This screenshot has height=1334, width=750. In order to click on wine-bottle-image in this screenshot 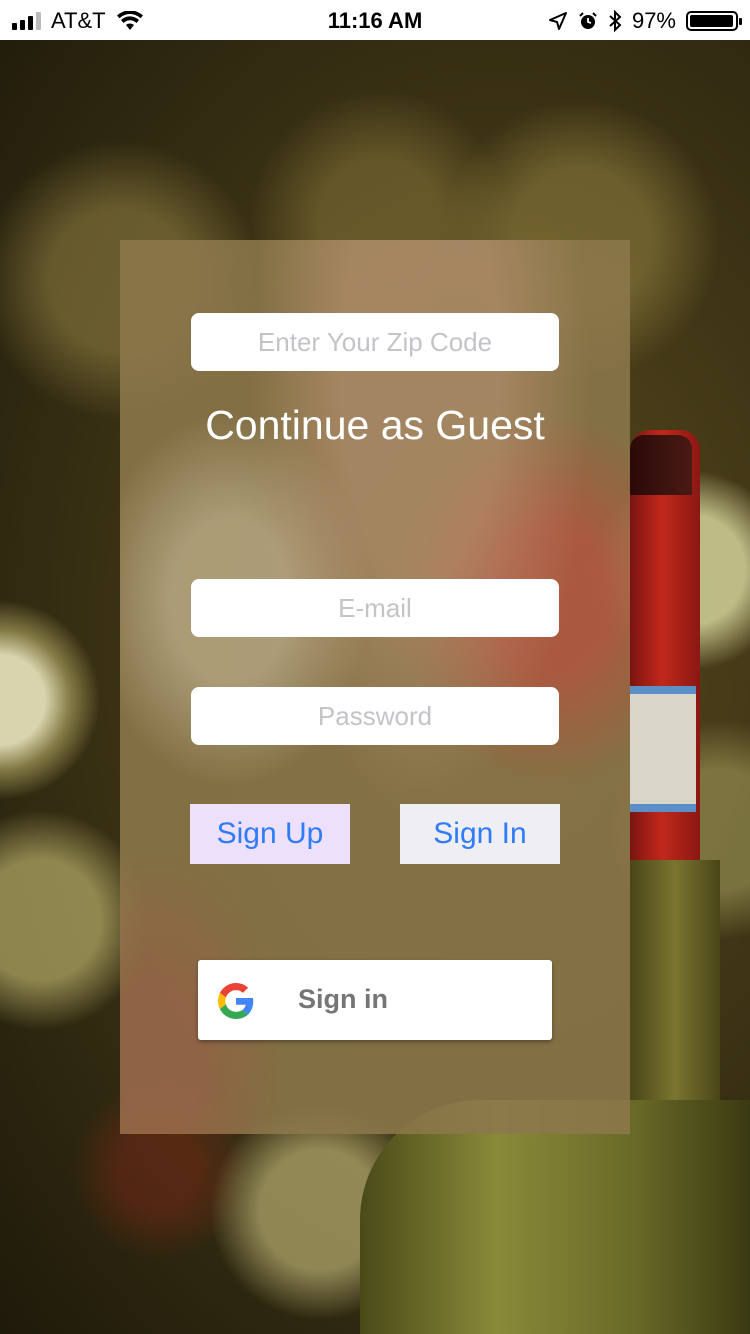, I will do `click(555, 1217)`.